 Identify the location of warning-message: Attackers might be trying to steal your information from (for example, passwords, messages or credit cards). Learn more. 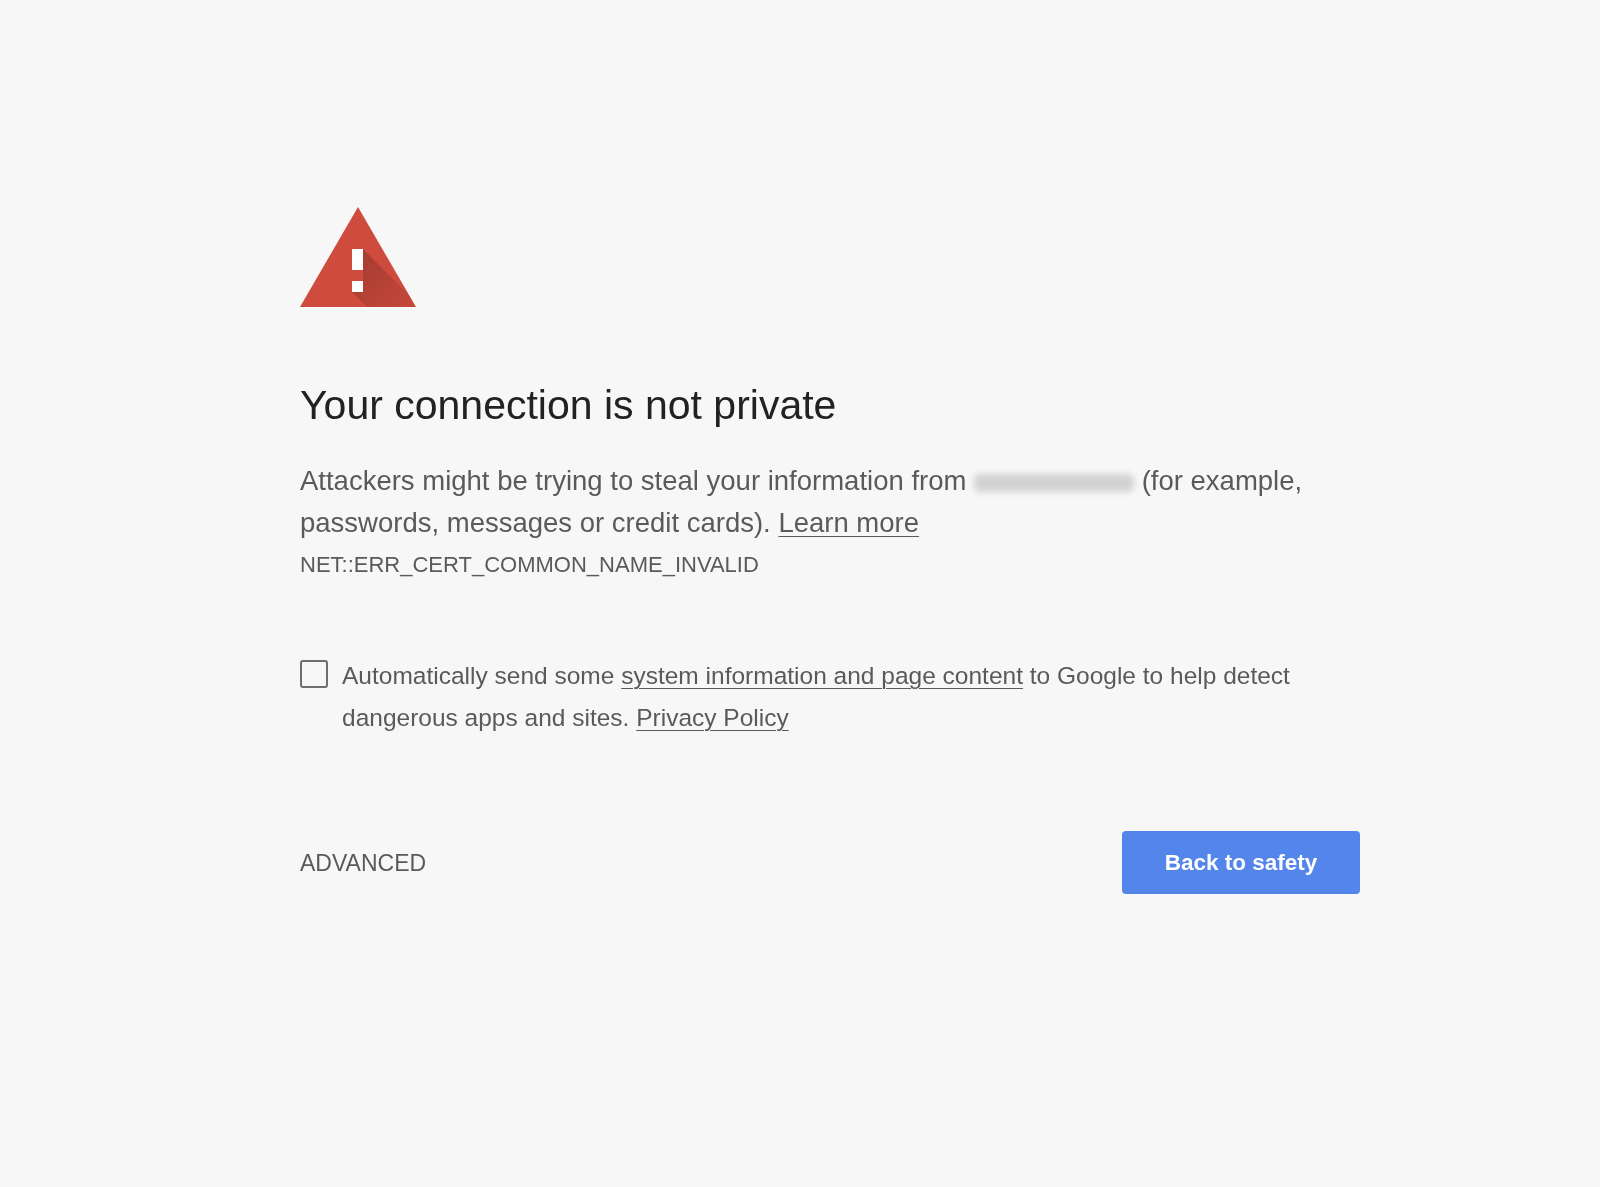
(802, 502).